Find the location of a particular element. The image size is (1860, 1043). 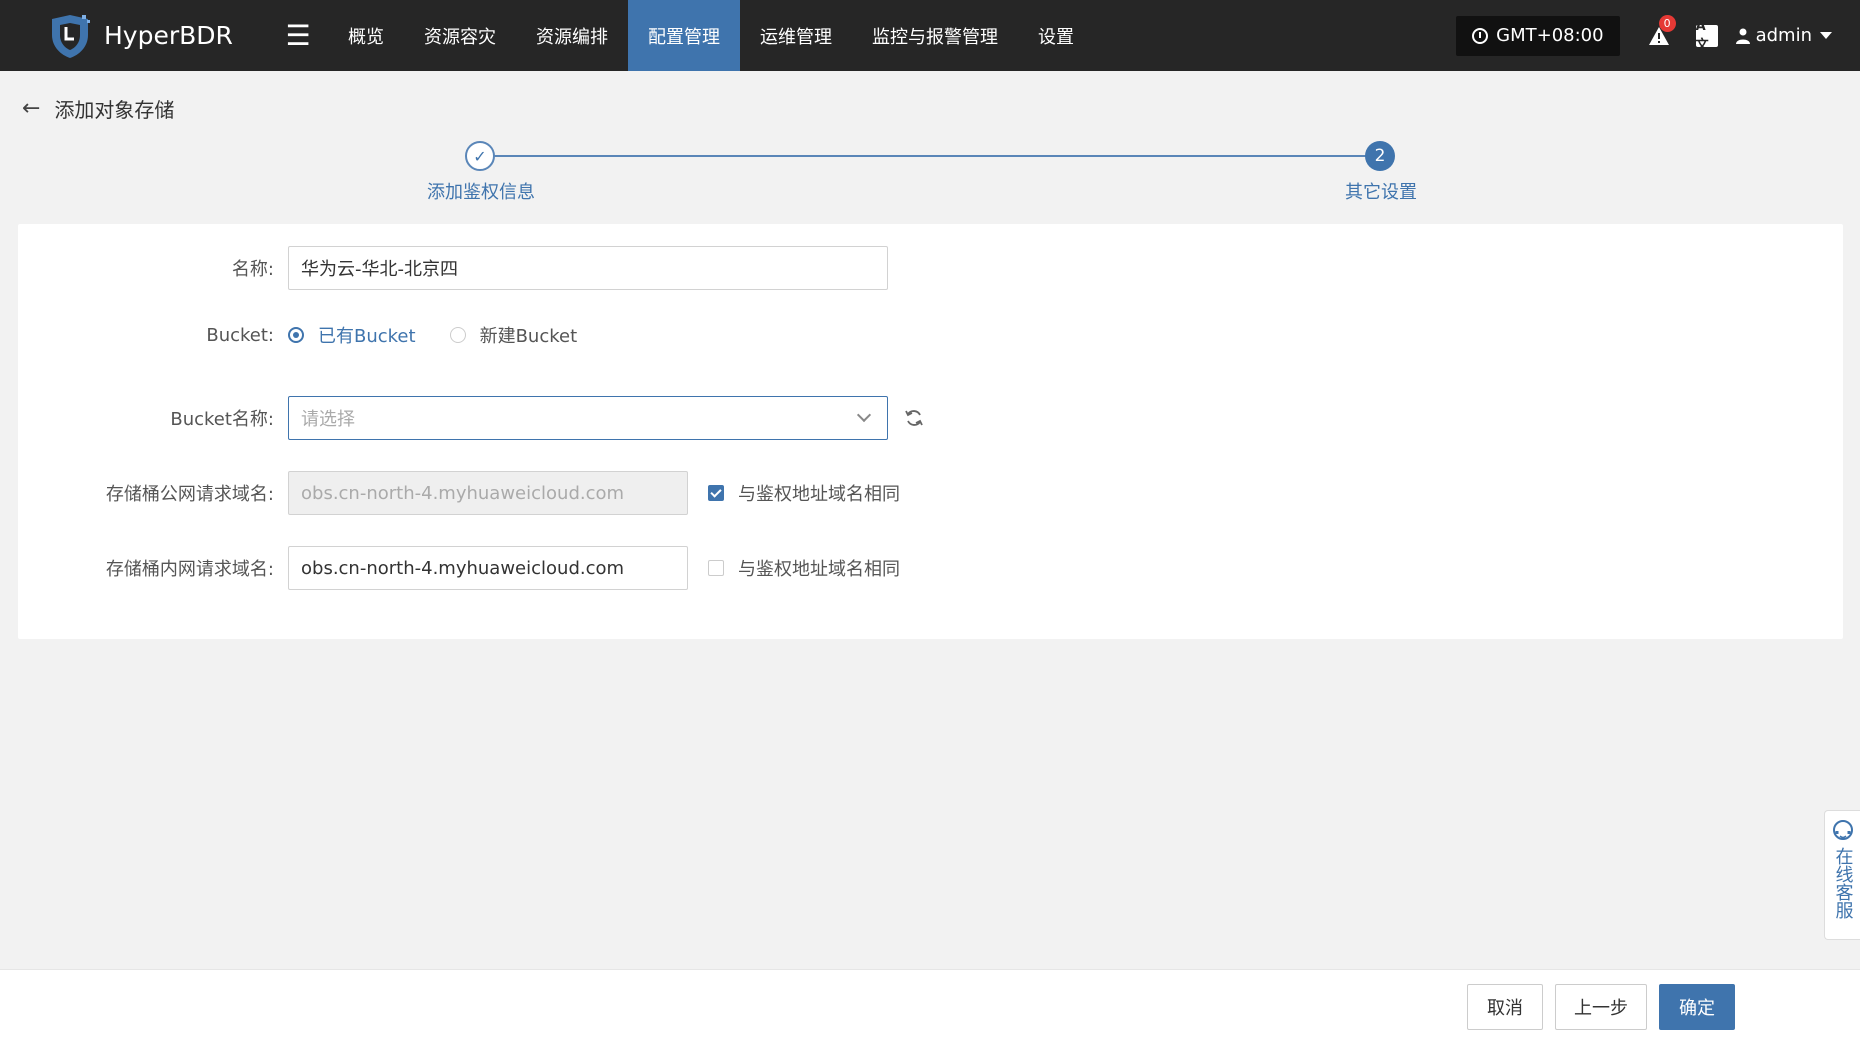

name-input: 华为云-华北-北京四 is located at coordinates (588, 268).